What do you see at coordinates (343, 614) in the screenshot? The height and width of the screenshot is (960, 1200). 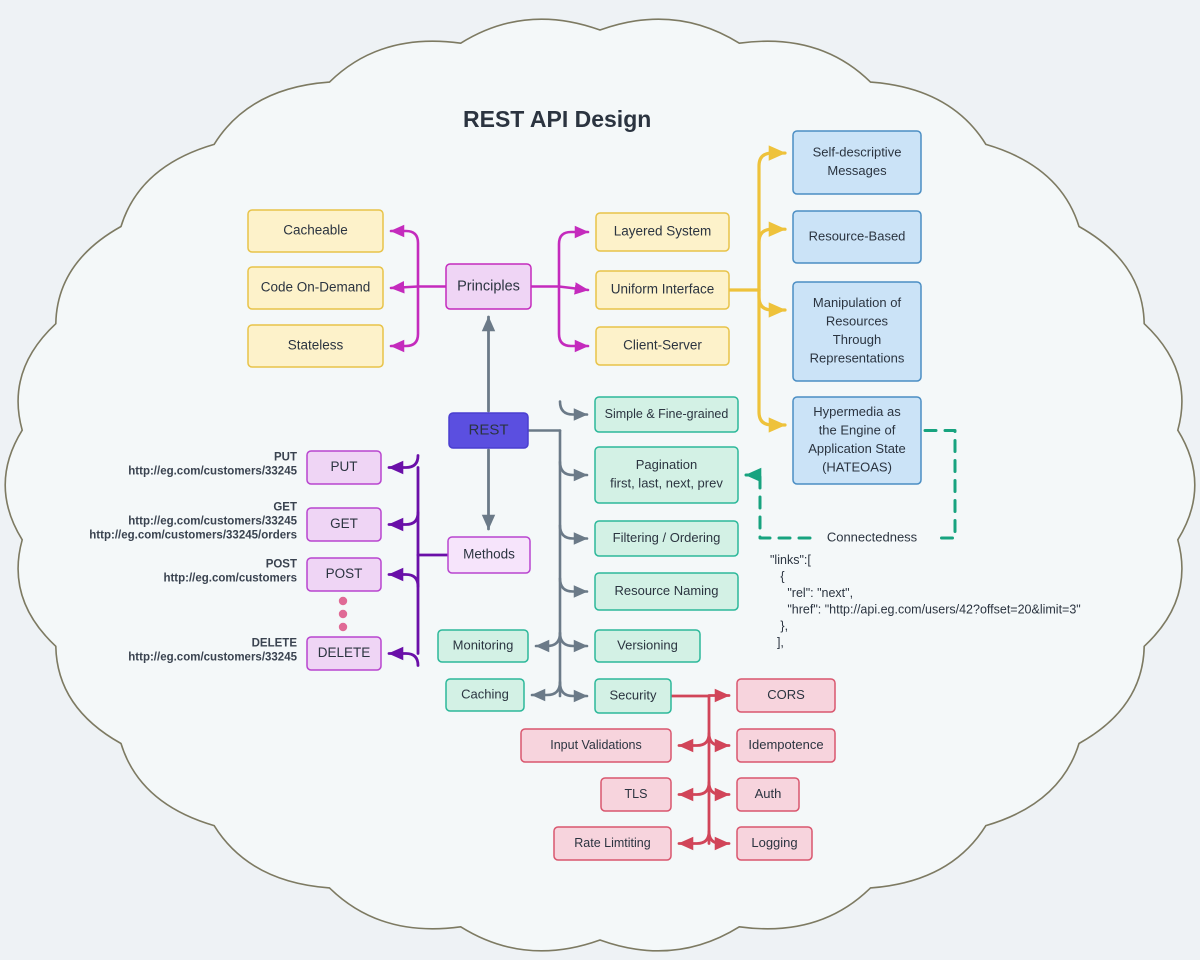 I see `ellipsis-dots` at bounding box center [343, 614].